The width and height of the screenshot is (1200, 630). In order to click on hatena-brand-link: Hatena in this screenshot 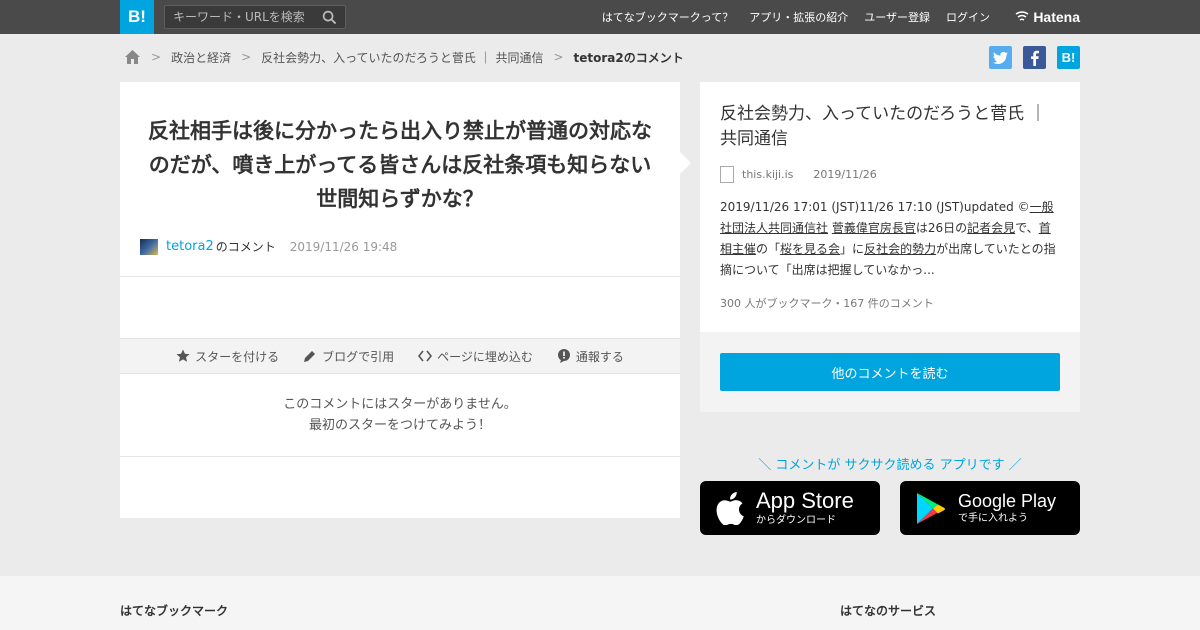, I will do `click(1047, 17)`.